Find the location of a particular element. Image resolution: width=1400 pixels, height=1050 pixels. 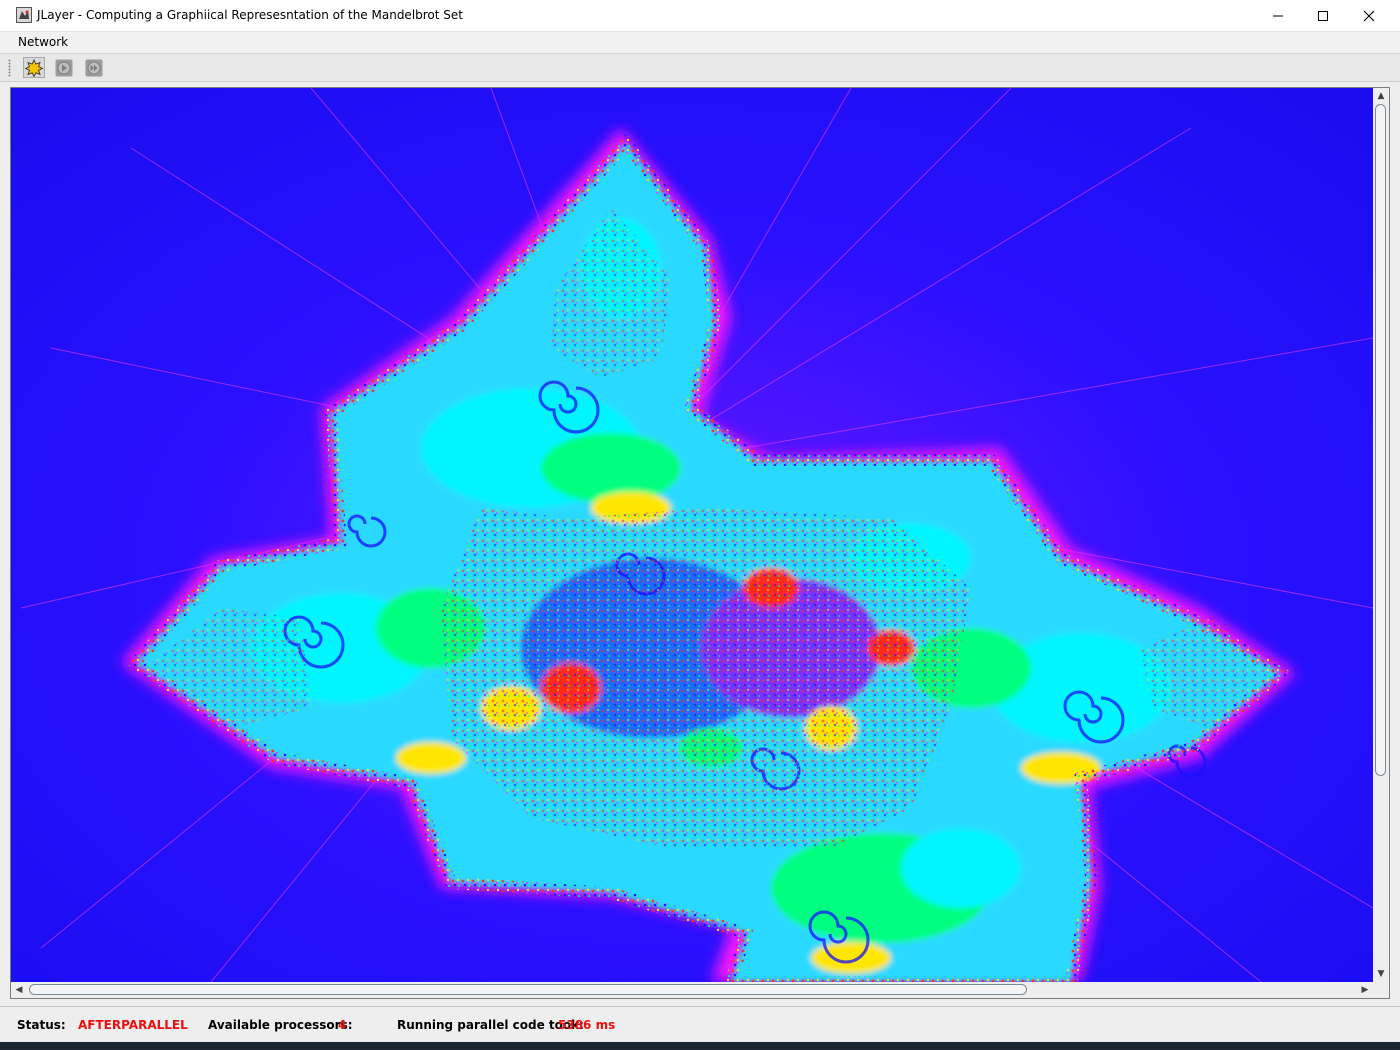

toolbar-grip is located at coordinates (9, 68).